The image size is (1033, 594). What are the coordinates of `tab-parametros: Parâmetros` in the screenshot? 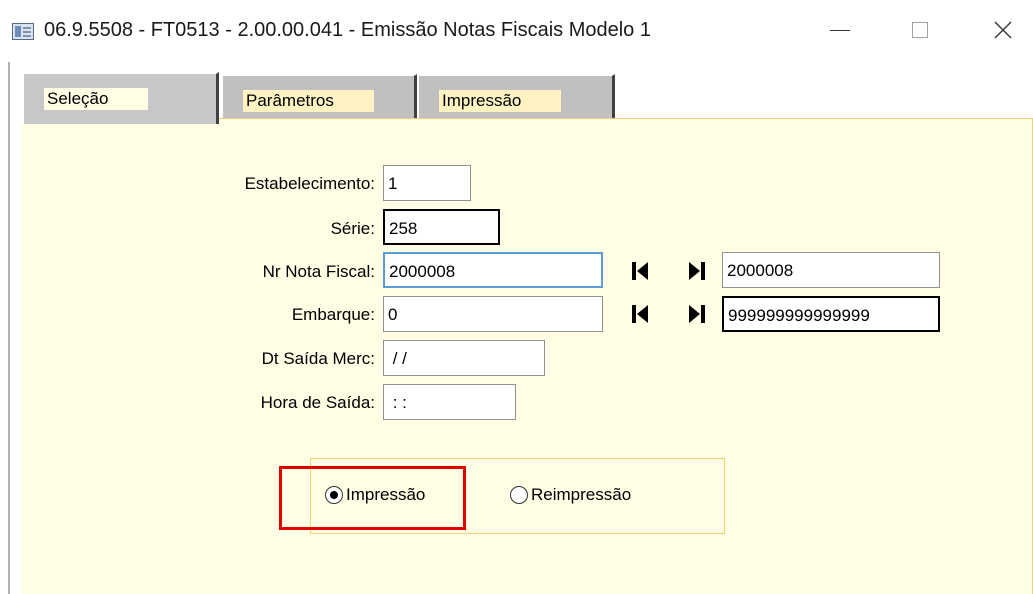 It's located at (319, 98).